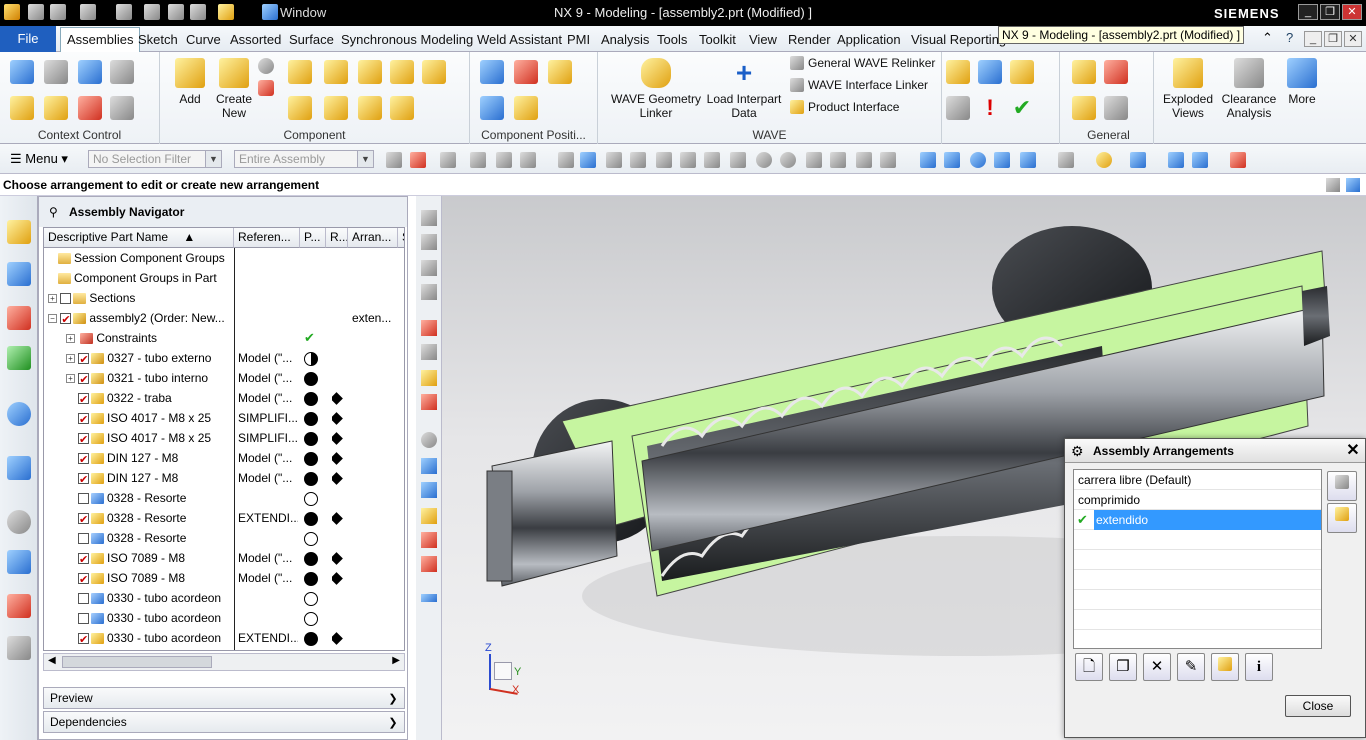 Image resolution: width=1366 pixels, height=740 pixels. Describe the element at coordinates (56, 108) in the screenshot. I see `open-component-icon` at that location.